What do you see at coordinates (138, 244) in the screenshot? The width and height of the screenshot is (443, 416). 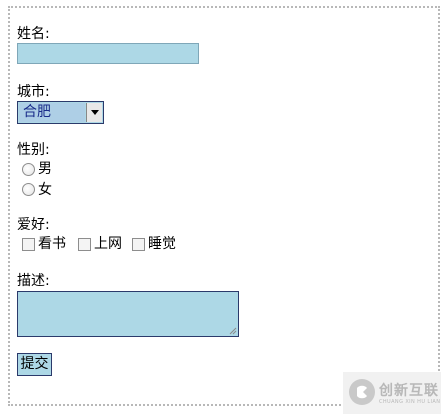 I see `hobby-checkbox-sleeping` at bounding box center [138, 244].